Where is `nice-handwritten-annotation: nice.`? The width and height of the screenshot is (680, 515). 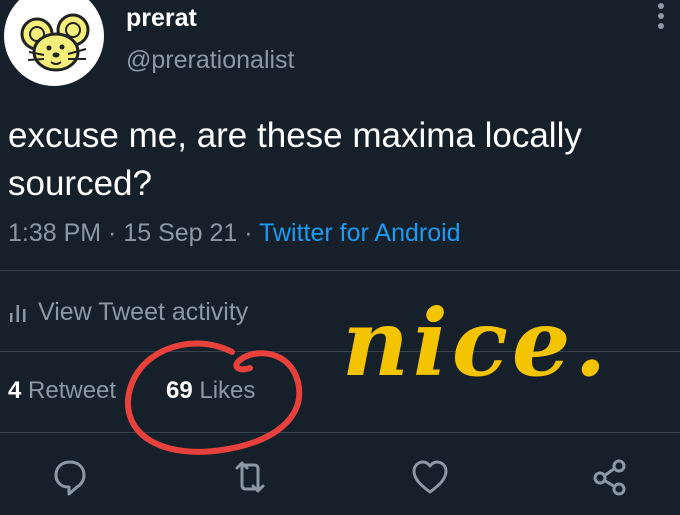
nice-handwritten-annotation: nice. is located at coordinates (476, 343).